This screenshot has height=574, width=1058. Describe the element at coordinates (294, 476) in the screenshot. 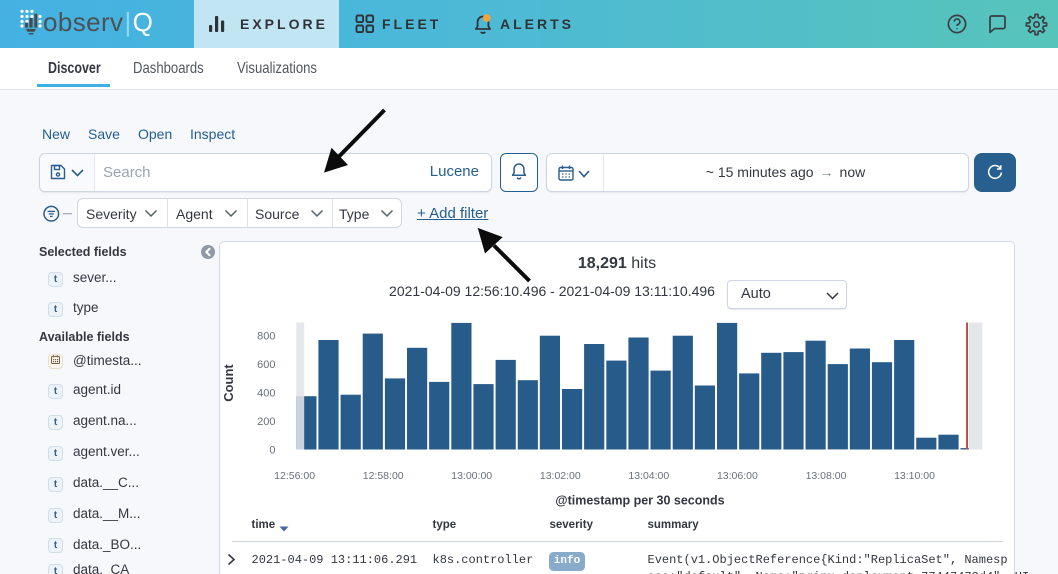

I see `svg-text: 12:56:00` at that location.